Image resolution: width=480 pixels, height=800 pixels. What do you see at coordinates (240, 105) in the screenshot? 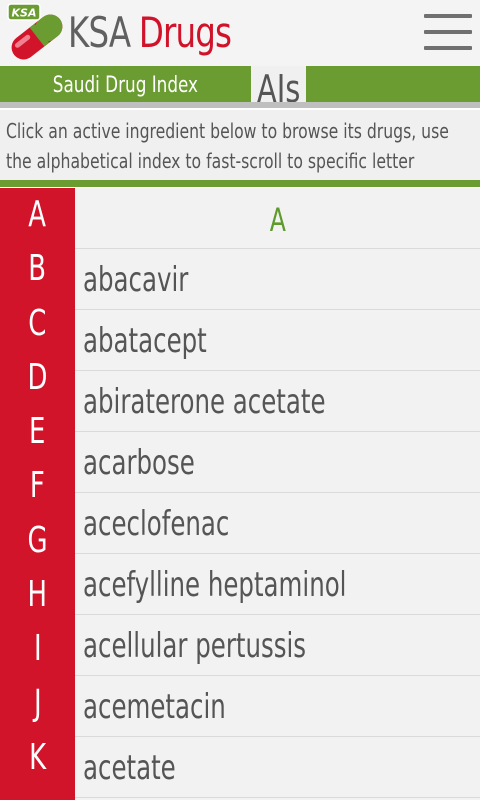
I see `title-divider` at bounding box center [240, 105].